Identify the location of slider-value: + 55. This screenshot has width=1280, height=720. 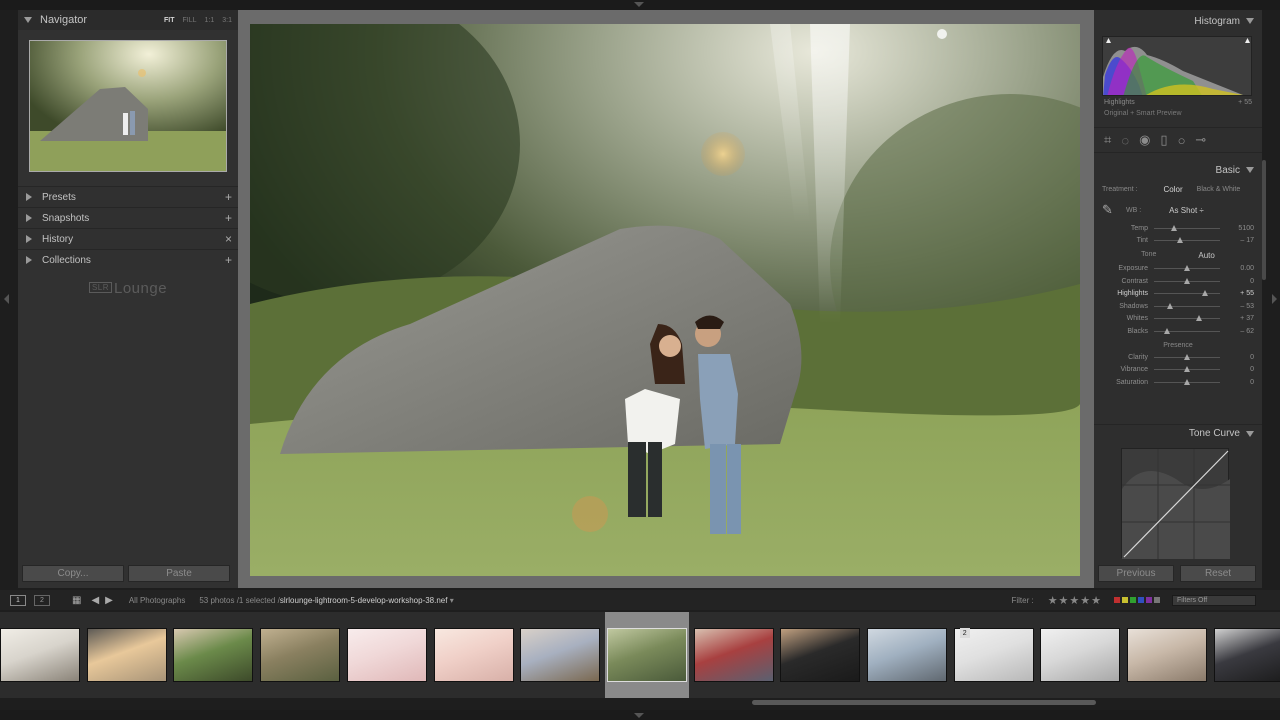
(1241, 293).